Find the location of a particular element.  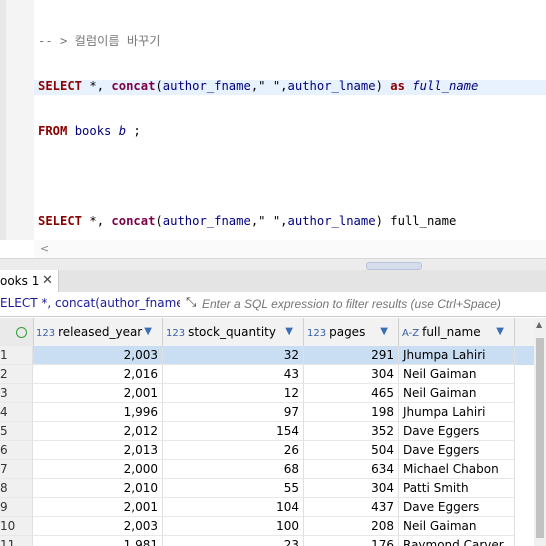

cell-released-year: 2,010 is located at coordinates (98, 488).